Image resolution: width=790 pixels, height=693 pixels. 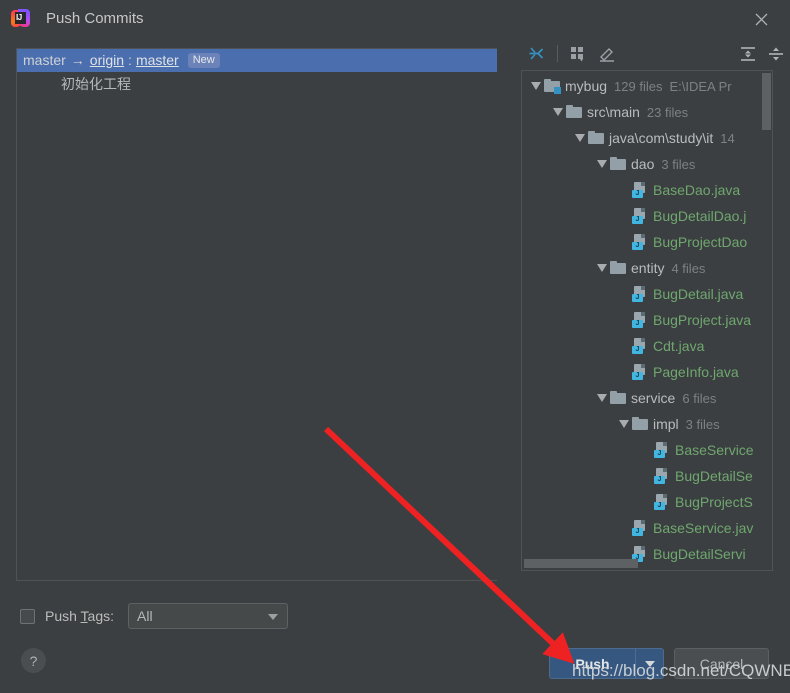 What do you see at coordinates (703, 528) in the screenshot?
I see `tree-node-label: BaseService.jav` at bounding box center [703, 528].